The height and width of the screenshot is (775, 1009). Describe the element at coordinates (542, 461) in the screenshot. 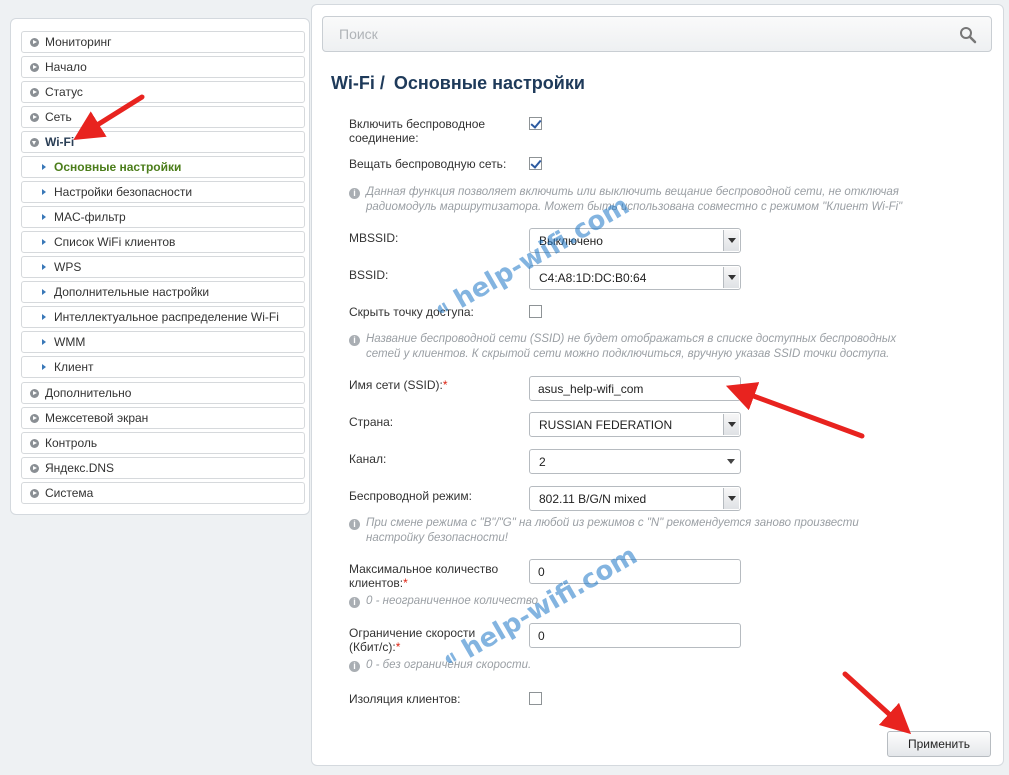

I see `select-value: 2` at that location.